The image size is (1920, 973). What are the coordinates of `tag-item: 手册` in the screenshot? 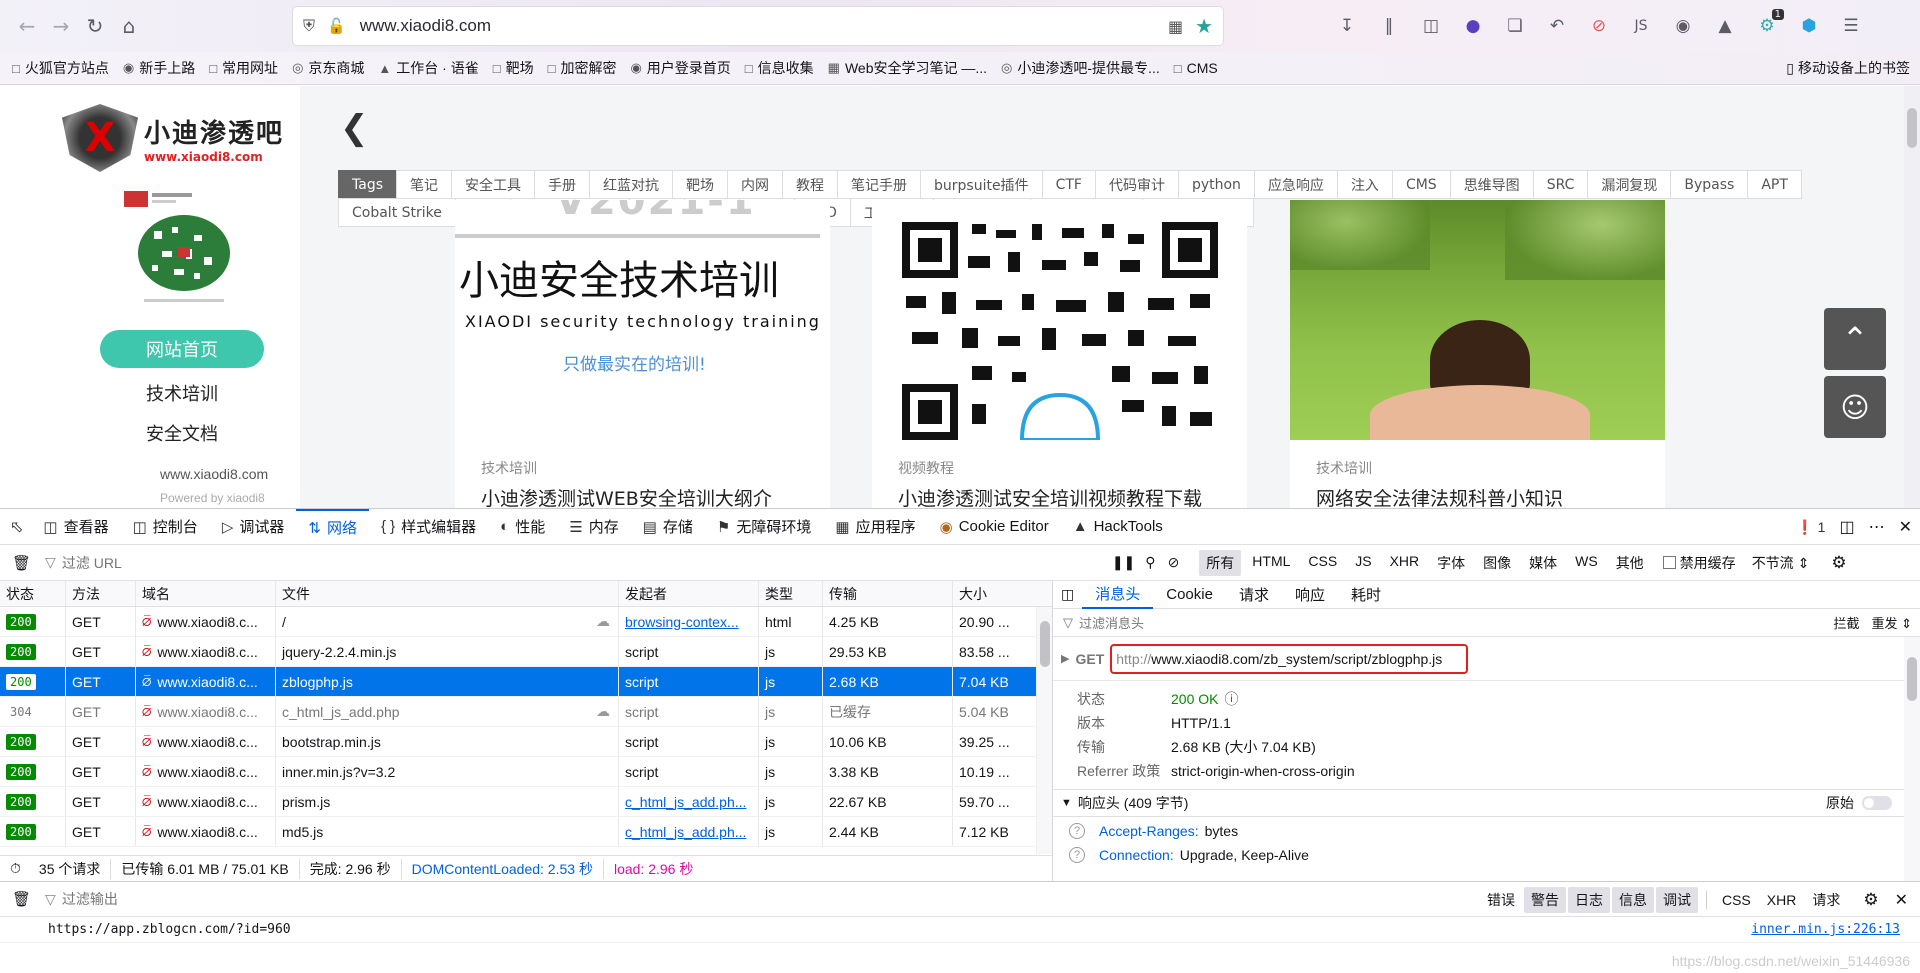 It's located at (562, 184).